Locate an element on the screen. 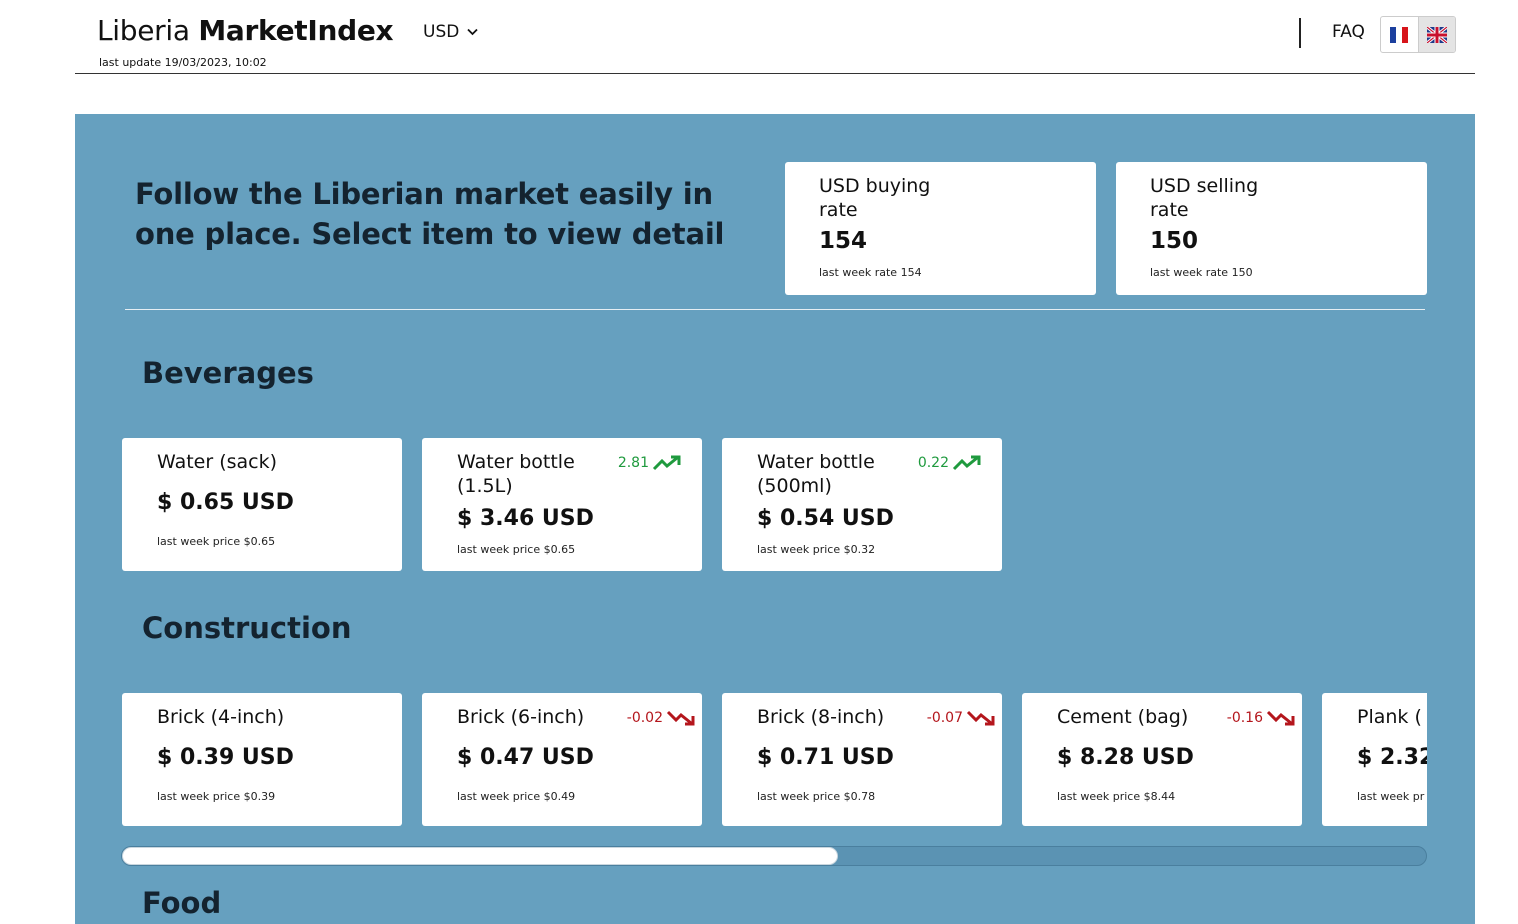 The height and width of the screenshot is (924, 1518). usd-buying-rate-card: USD buying rate 154 last week rate 154 is located at coordinates (940, 228).